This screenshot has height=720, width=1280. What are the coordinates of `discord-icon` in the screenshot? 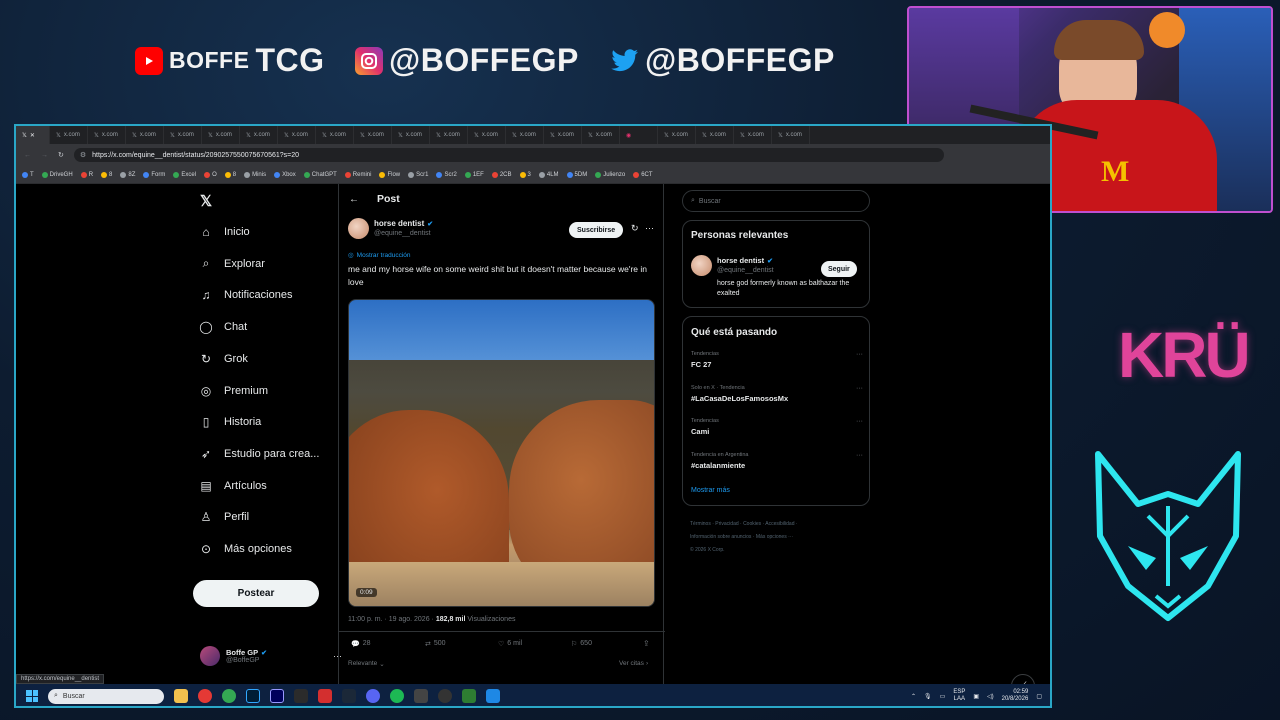 It's located at (373, 696).